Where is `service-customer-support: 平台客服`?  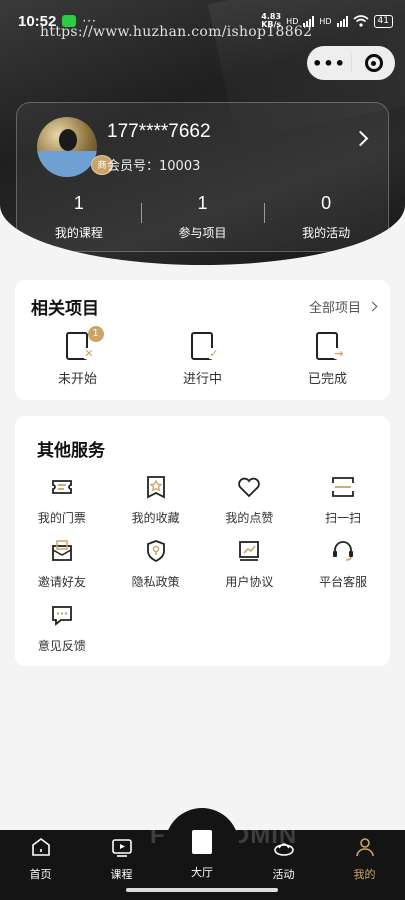 service-customer-support: 平台客服 is located at coordinates (343, 564).